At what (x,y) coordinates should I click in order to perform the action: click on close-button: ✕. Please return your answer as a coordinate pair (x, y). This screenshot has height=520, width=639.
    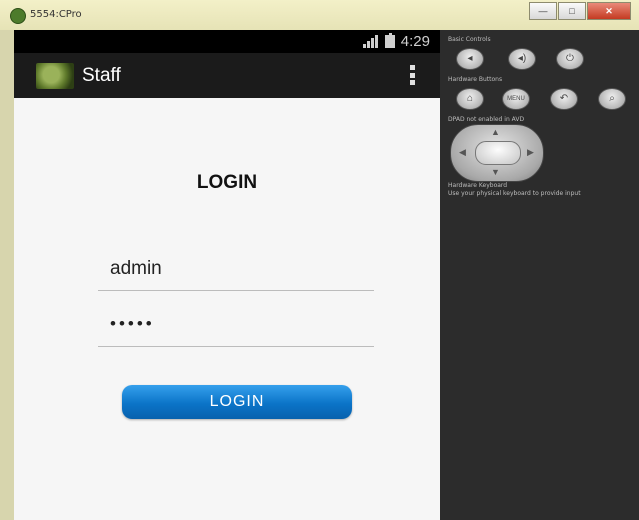
    Looking at the image, I should click on (609, 11).